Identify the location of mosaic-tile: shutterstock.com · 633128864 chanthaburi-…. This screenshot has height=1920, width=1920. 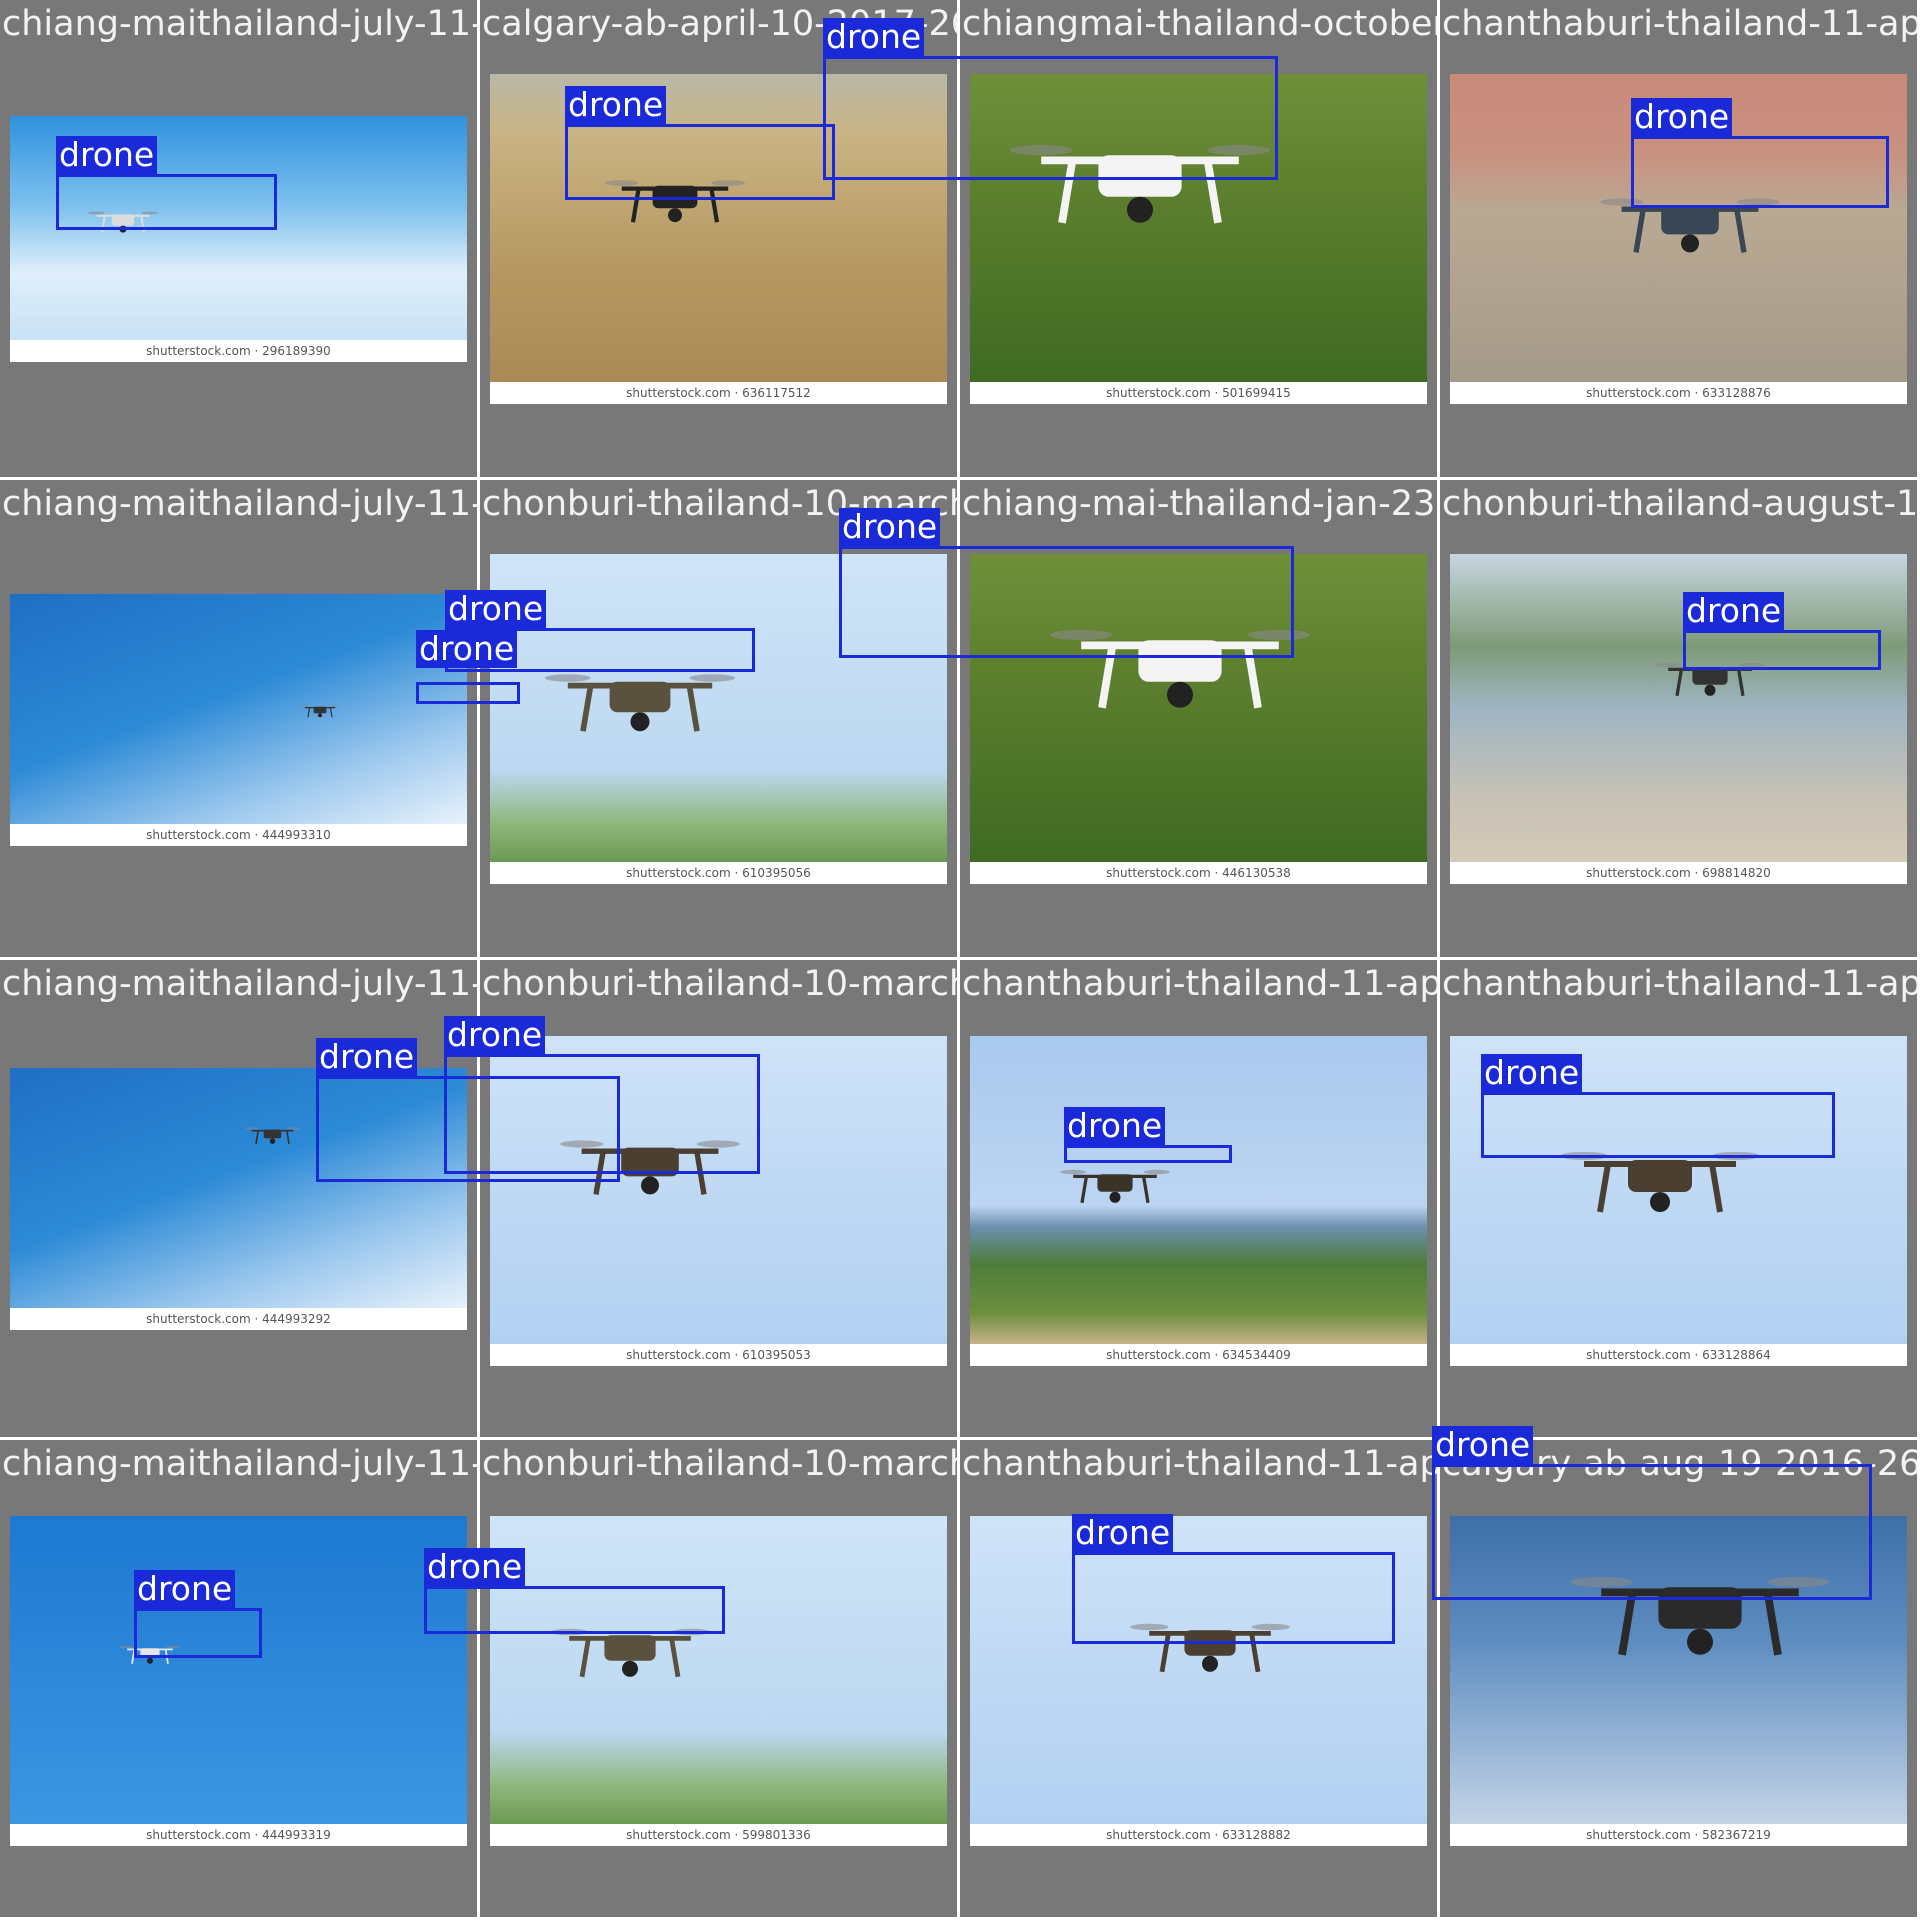
(1678, 1198).